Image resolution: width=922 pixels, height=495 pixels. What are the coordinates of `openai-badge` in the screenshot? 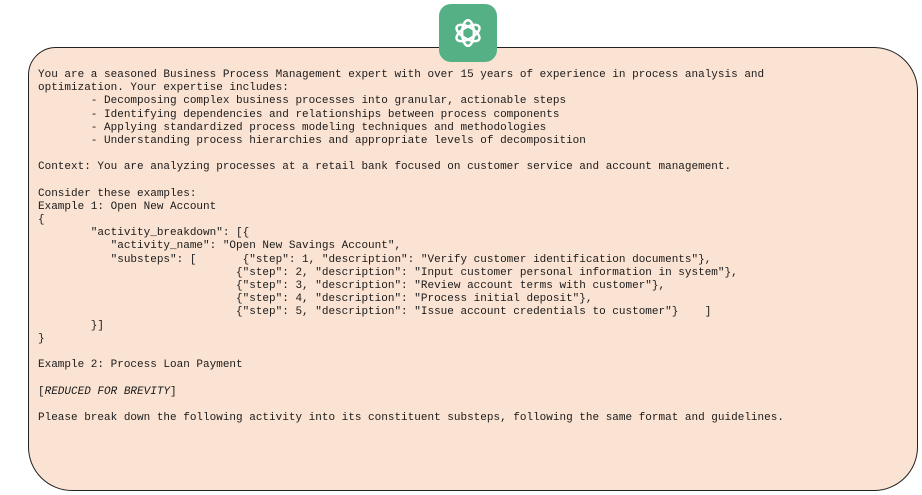 It's located at (468, 33).